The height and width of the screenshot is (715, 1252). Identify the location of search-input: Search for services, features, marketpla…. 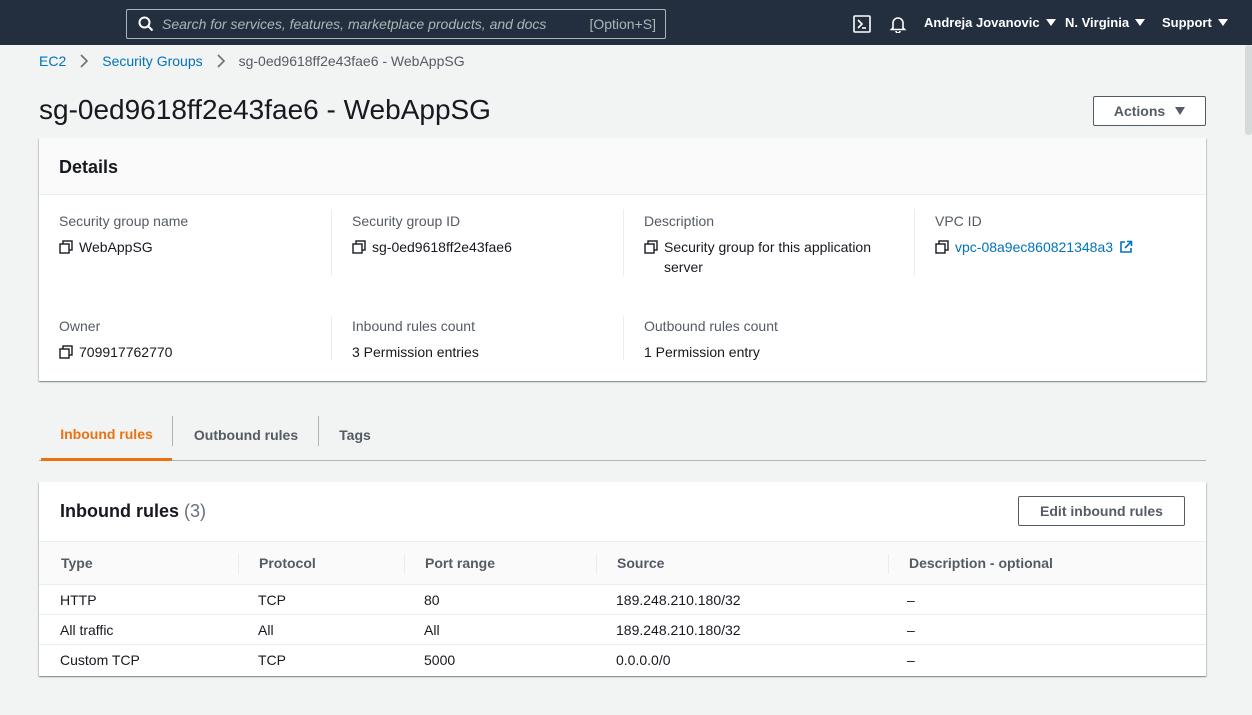
(375, 24).